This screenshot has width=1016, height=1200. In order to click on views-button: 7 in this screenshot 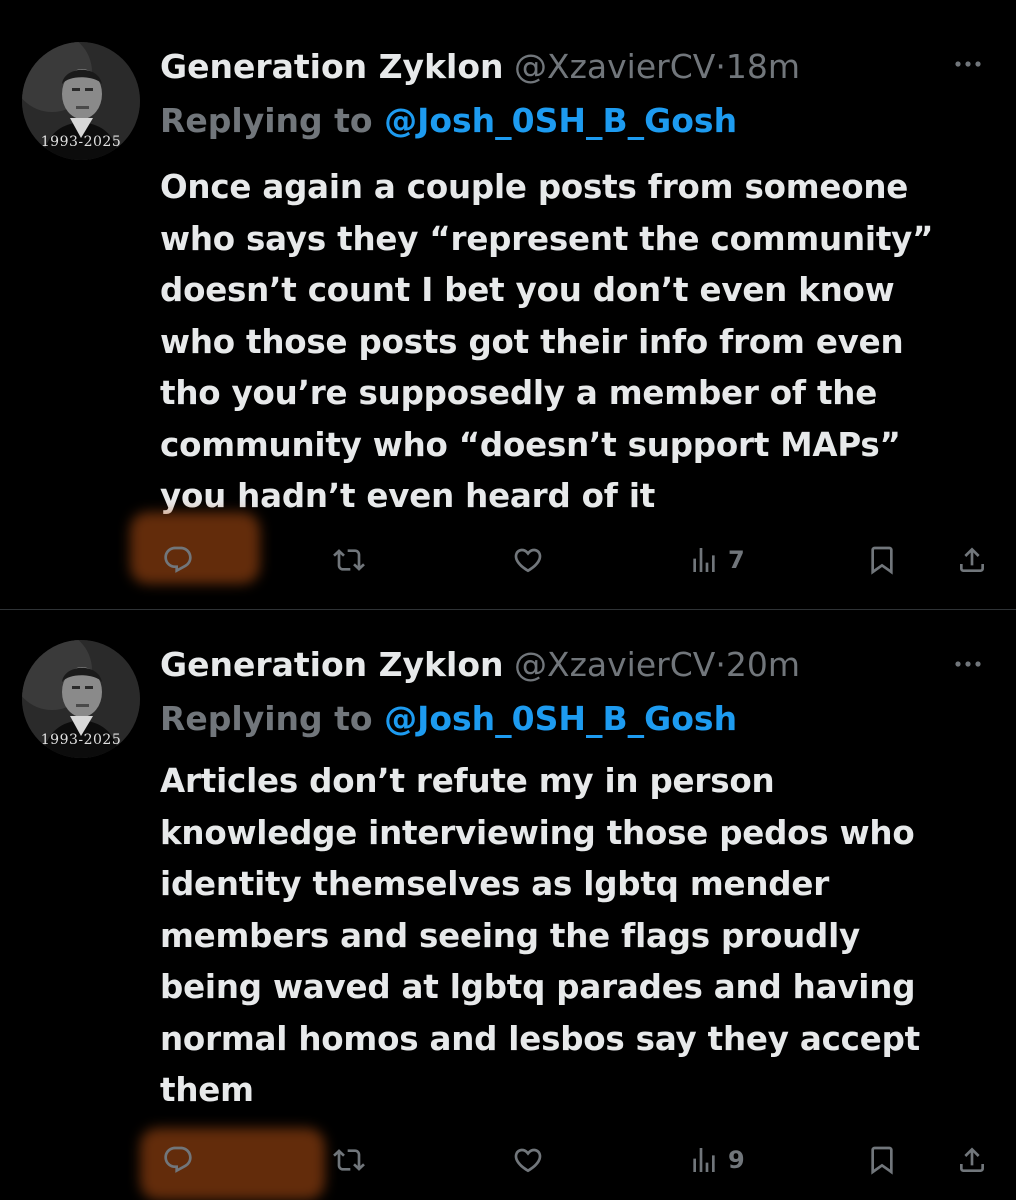, I will do `click(716, 560)`.